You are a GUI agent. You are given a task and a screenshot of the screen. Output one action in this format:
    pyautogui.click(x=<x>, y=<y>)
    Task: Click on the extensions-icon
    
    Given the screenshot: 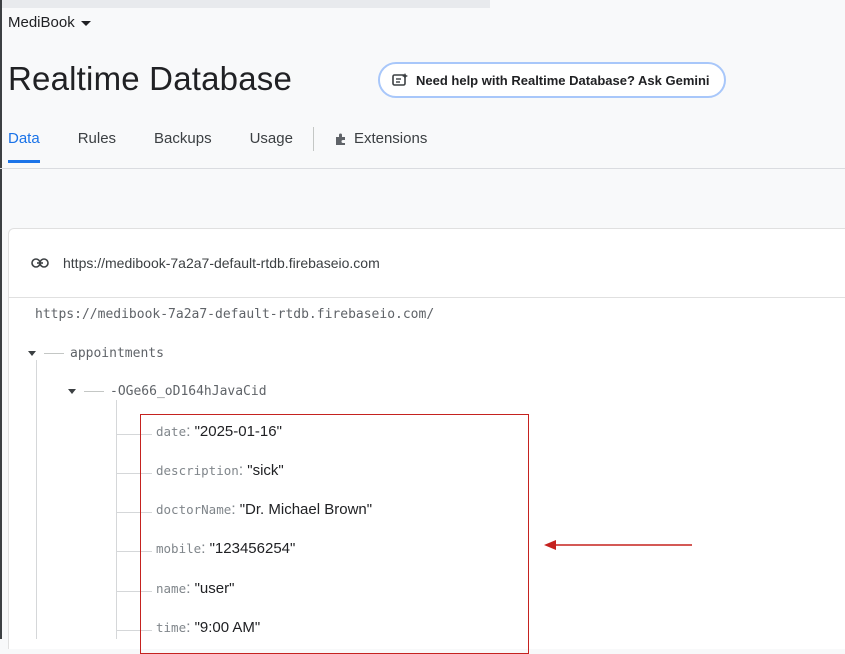 What is the action you would take?
    pyautogui.click(x=340, y=139)
    